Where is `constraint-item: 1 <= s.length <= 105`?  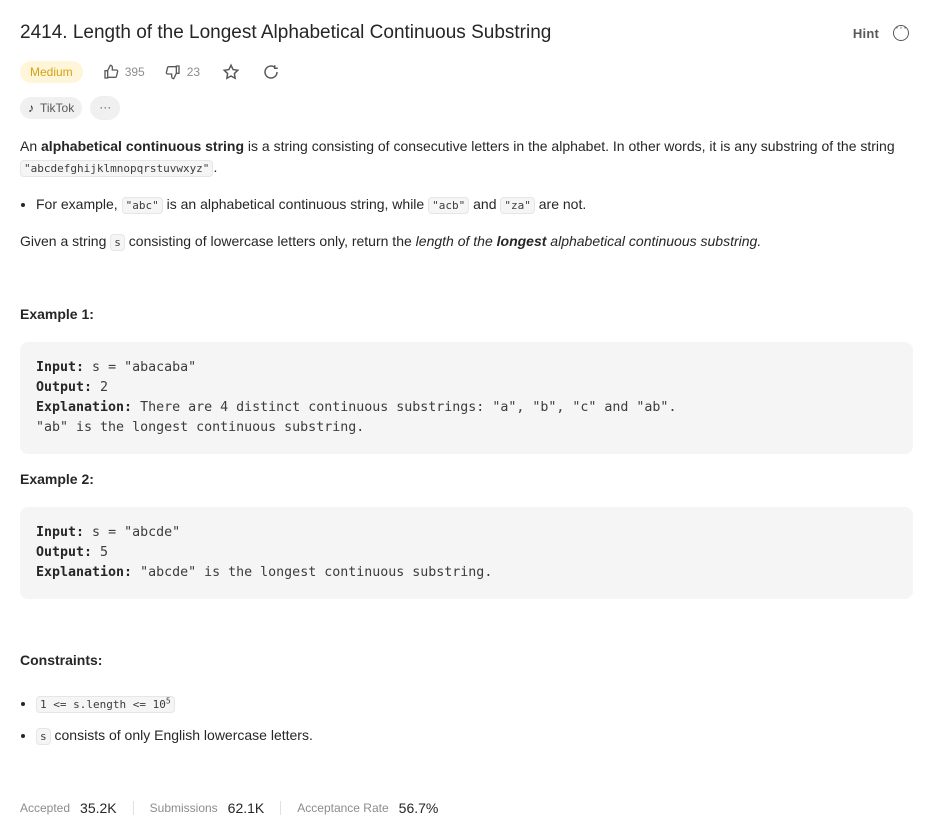
constraint-item: 1 <= s.length <= 105 is located at coordinates (476, 702).